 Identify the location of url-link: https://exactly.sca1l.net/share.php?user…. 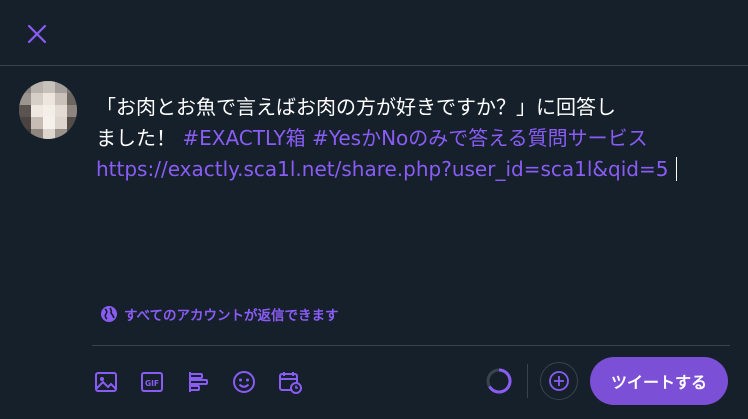
(382, 169).